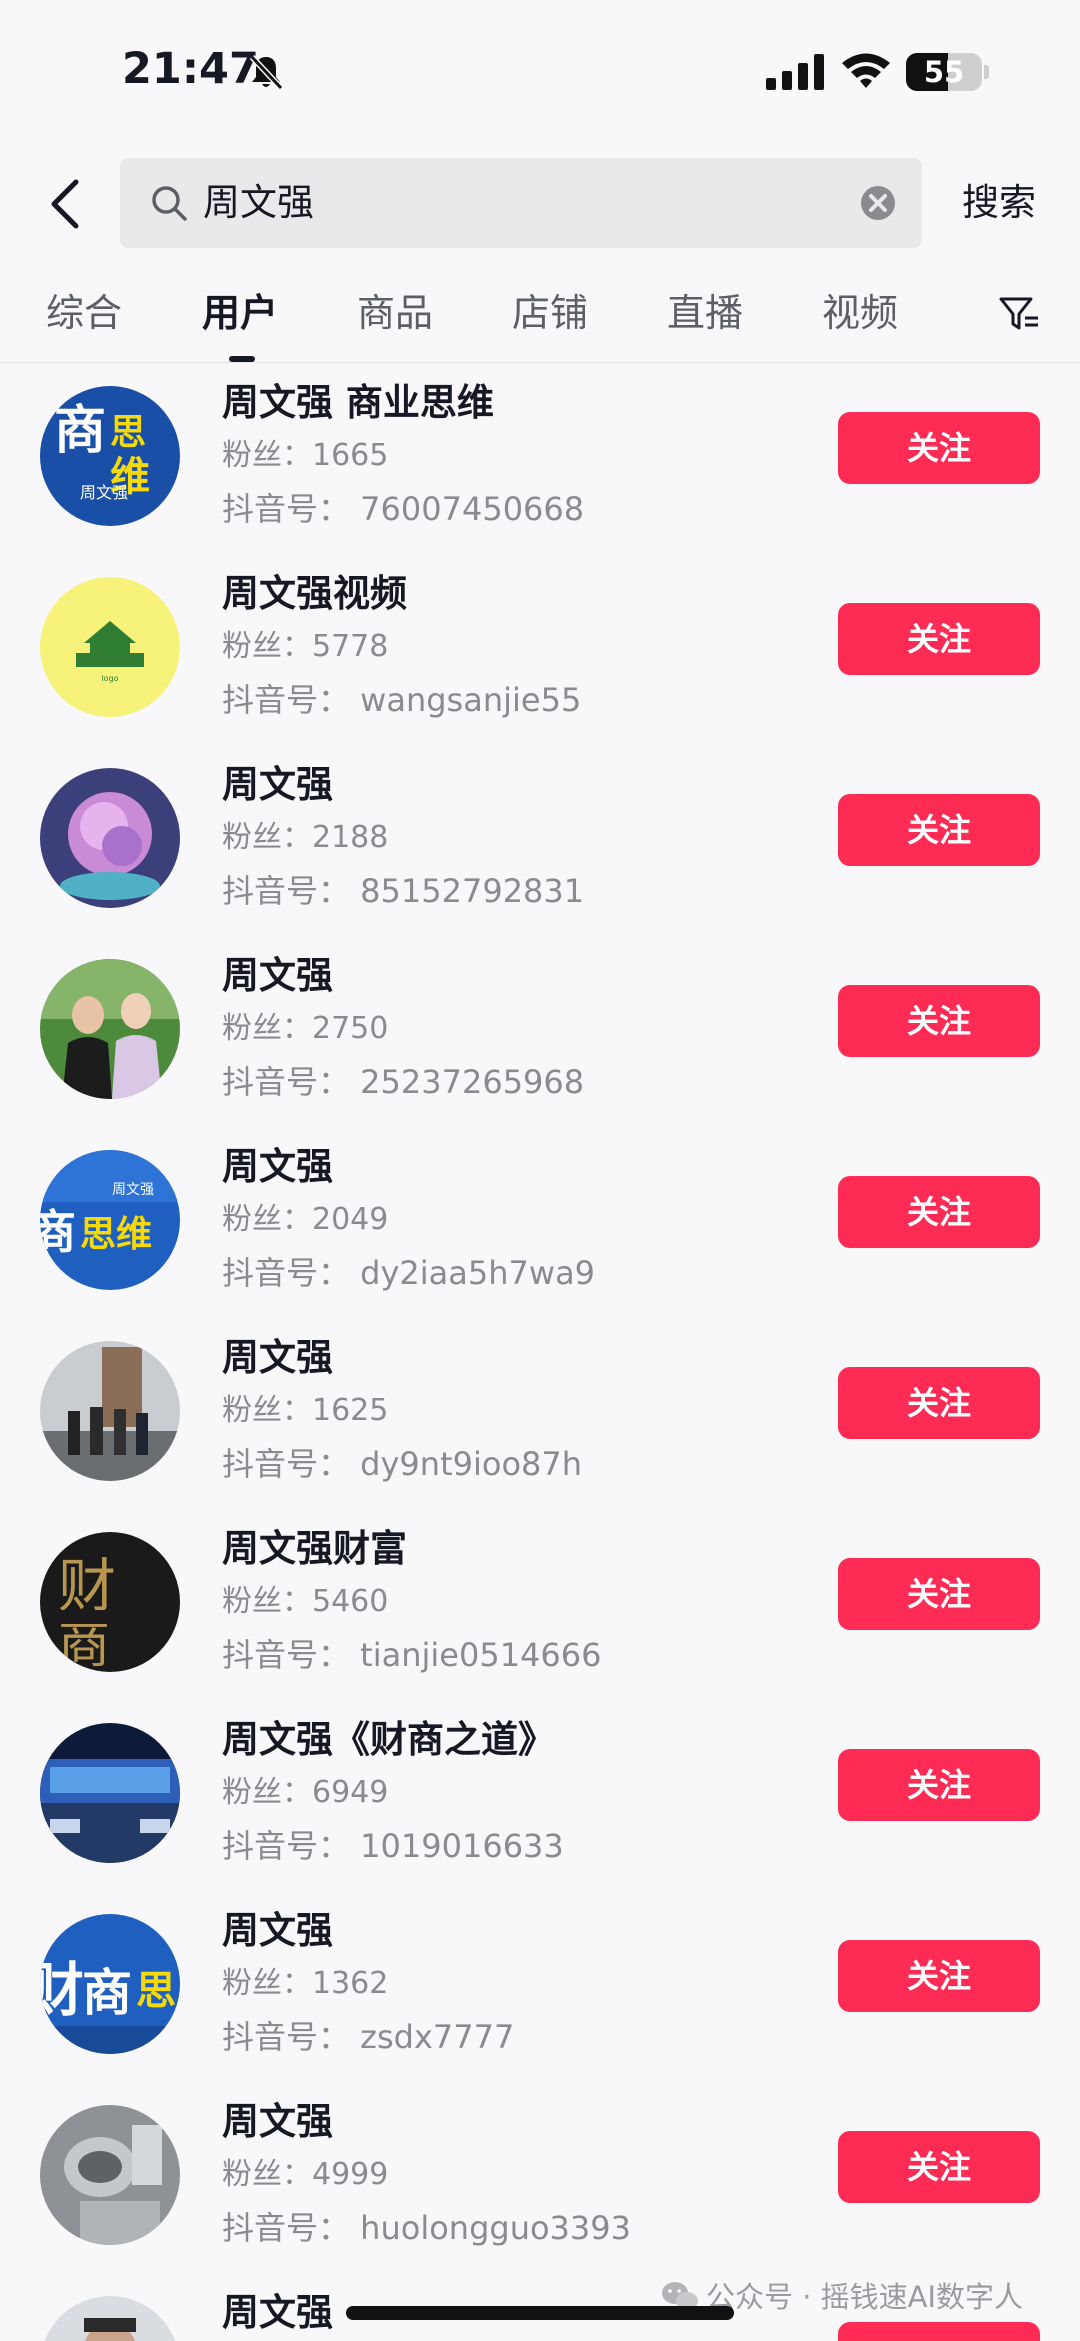 Image resolution: width=1080 pixels, height=2341 pixels. Describe the element at coordinates (412, 1655) in the screenshot. I see `douyin-id: 抖音号： tianjie0514666` at that location.